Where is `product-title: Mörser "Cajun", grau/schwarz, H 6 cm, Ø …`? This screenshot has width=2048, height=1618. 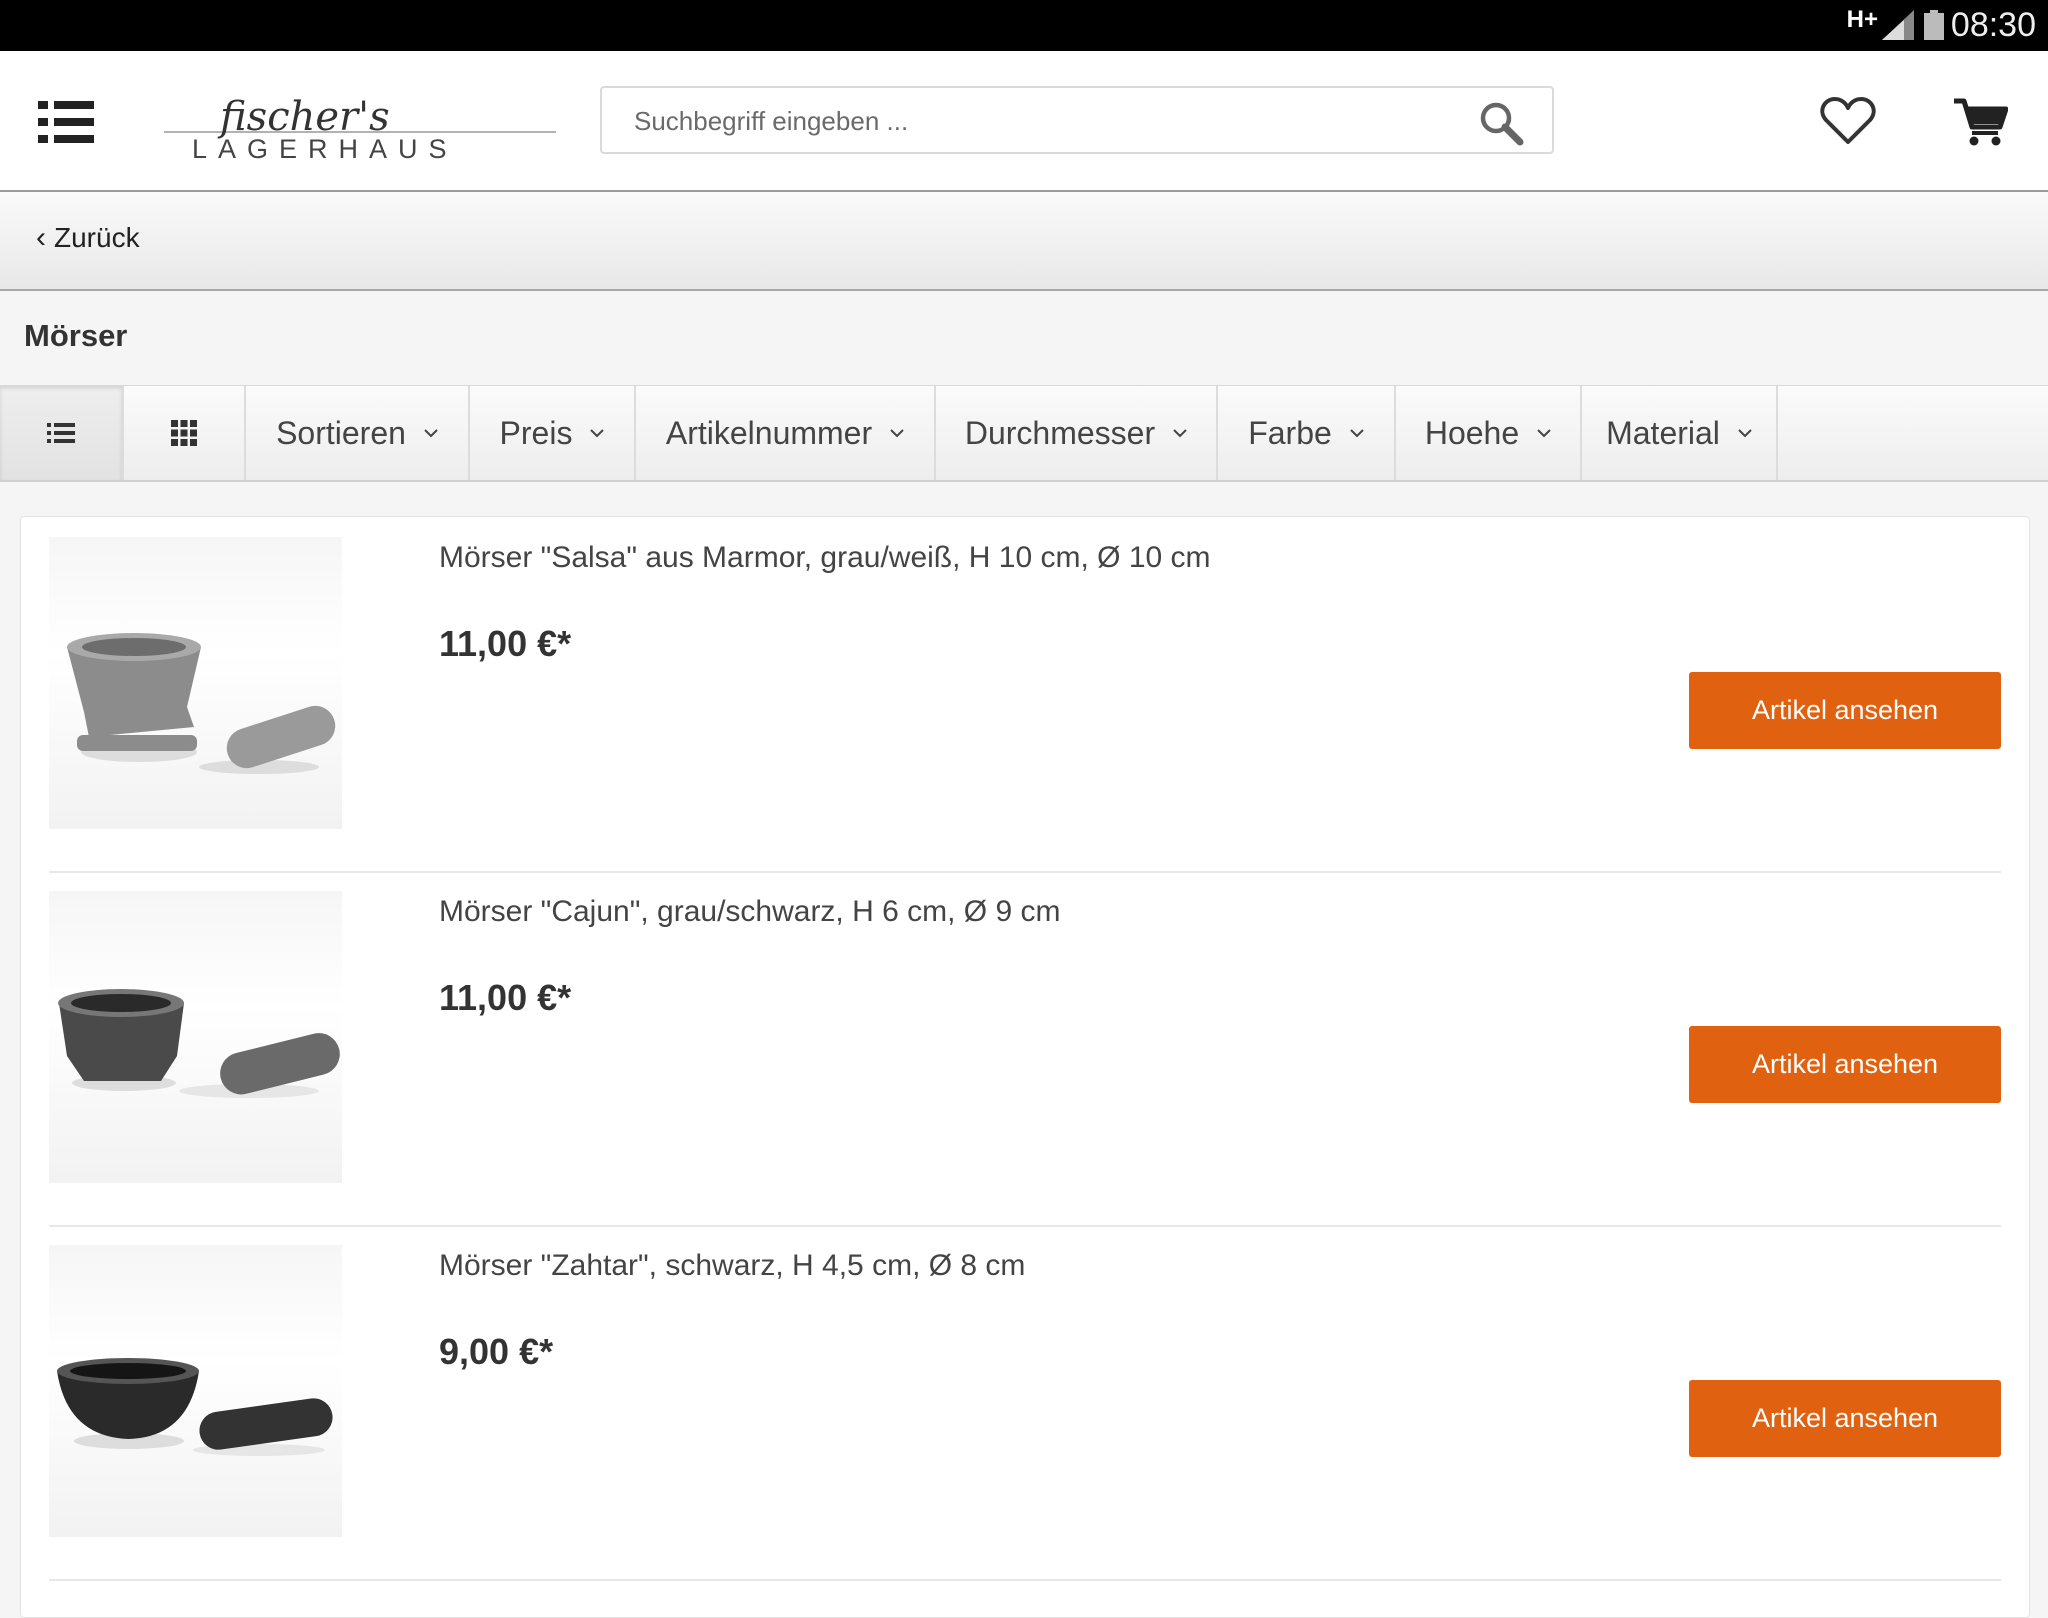
product-title: Mörser "Cajun", grau/schwarz, H 6 cm, Ø … is located at coordinates (749, 912).